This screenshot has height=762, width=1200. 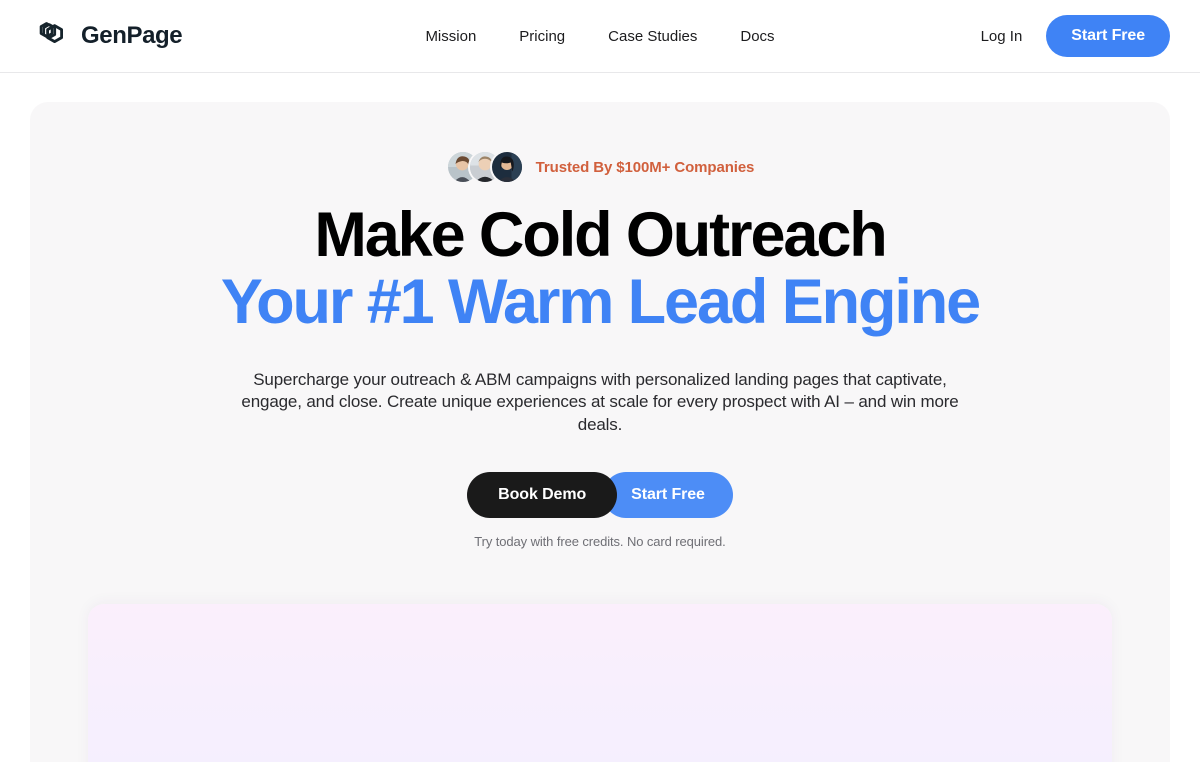 I want to click on hero-cta-row: Book Demo Start Free, so click(x=600, y=495).